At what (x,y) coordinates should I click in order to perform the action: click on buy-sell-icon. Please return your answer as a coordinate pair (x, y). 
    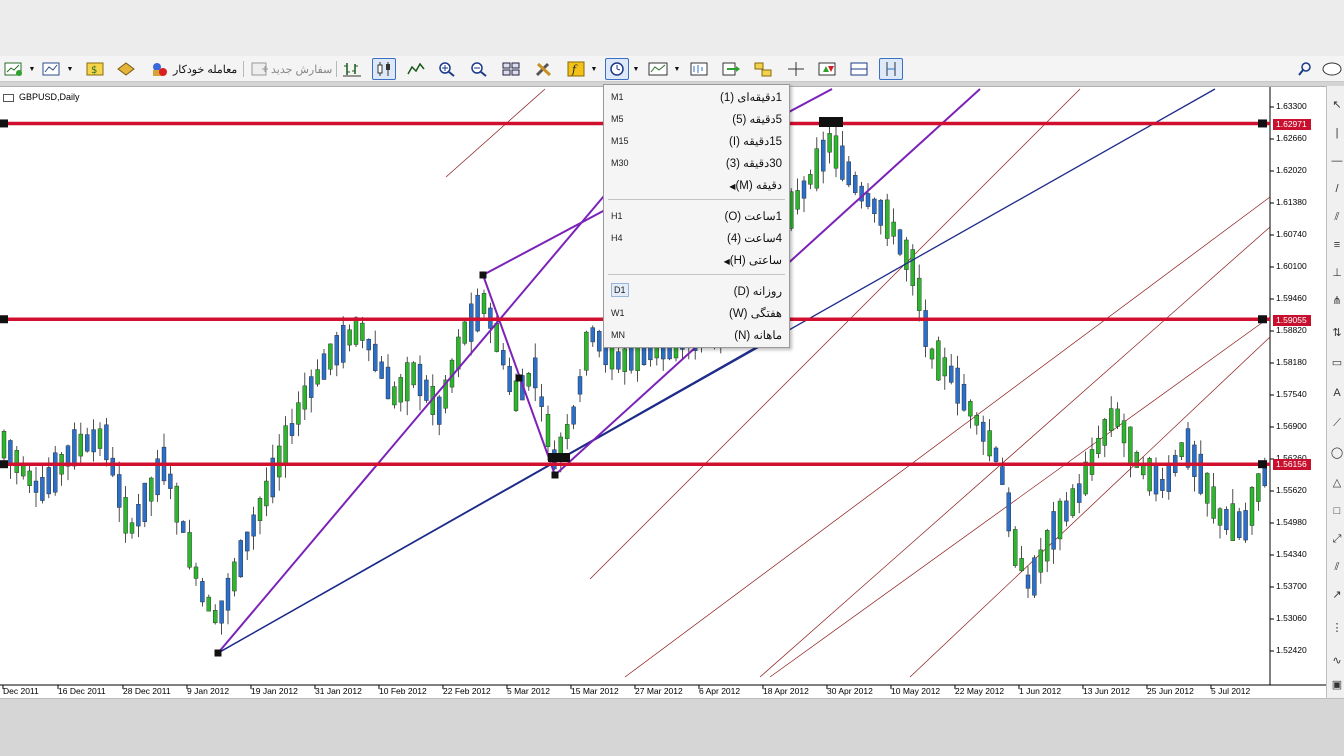
    Looking at the image, I should click on (827, 69).